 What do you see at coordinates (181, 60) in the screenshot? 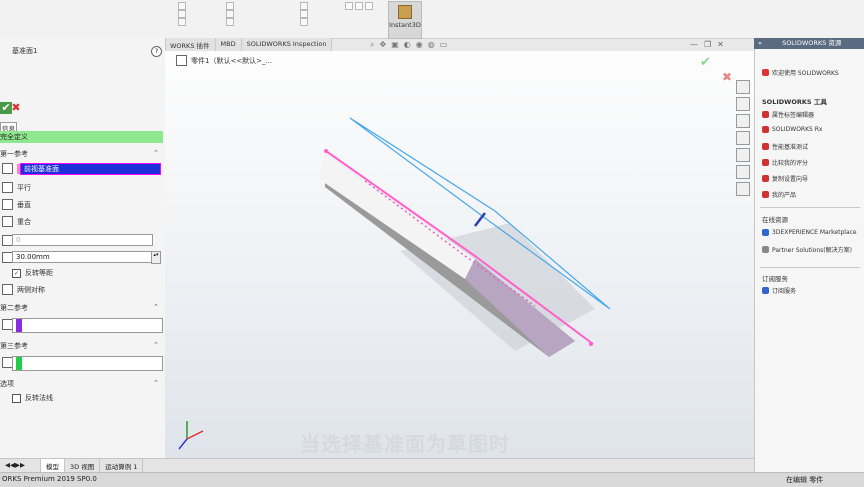
I see `part-icon` at bounding box center [181, 60].